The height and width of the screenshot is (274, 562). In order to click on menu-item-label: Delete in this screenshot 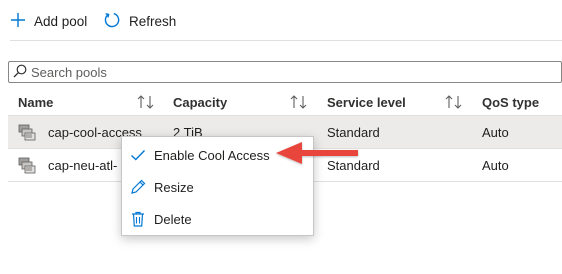, I will do `click(173, 219)`.